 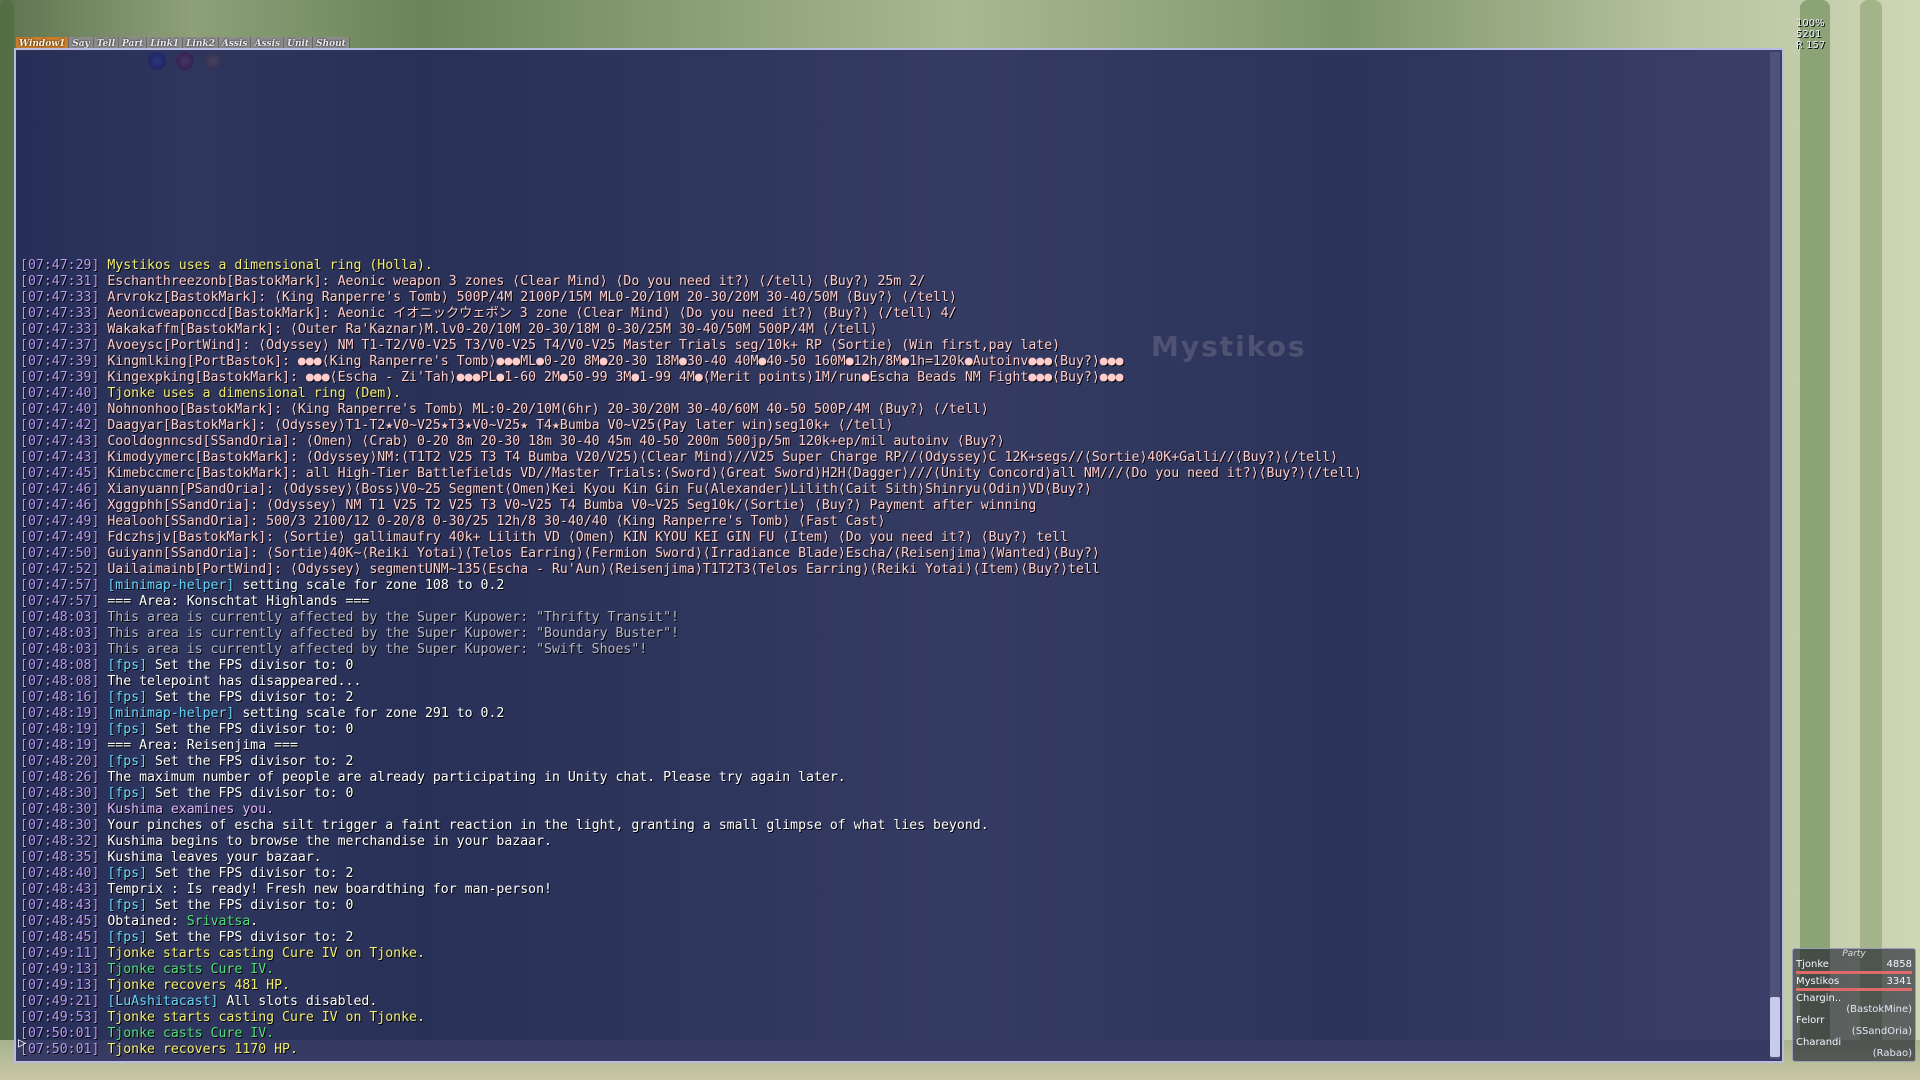 I want to click on chat-line: [07:48:35] Kushima leaves your bazaar., so click(x=891, y=858).